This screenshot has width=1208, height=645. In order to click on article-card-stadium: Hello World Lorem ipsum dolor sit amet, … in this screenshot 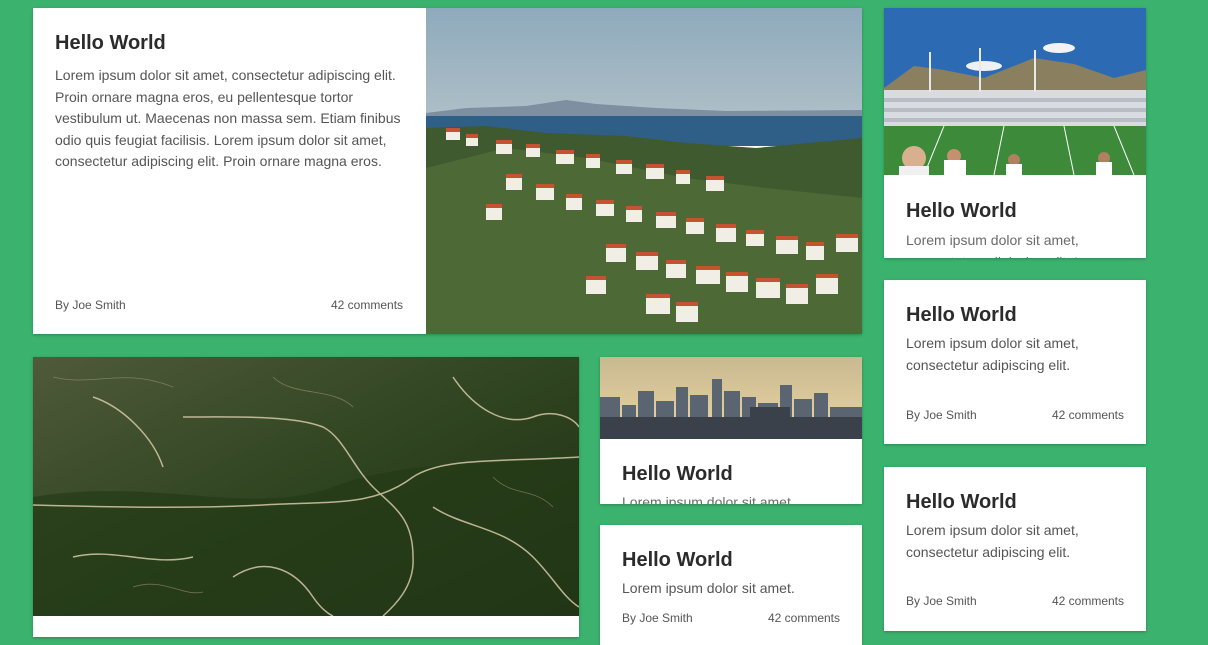, I will do `click(1015, 133)`.